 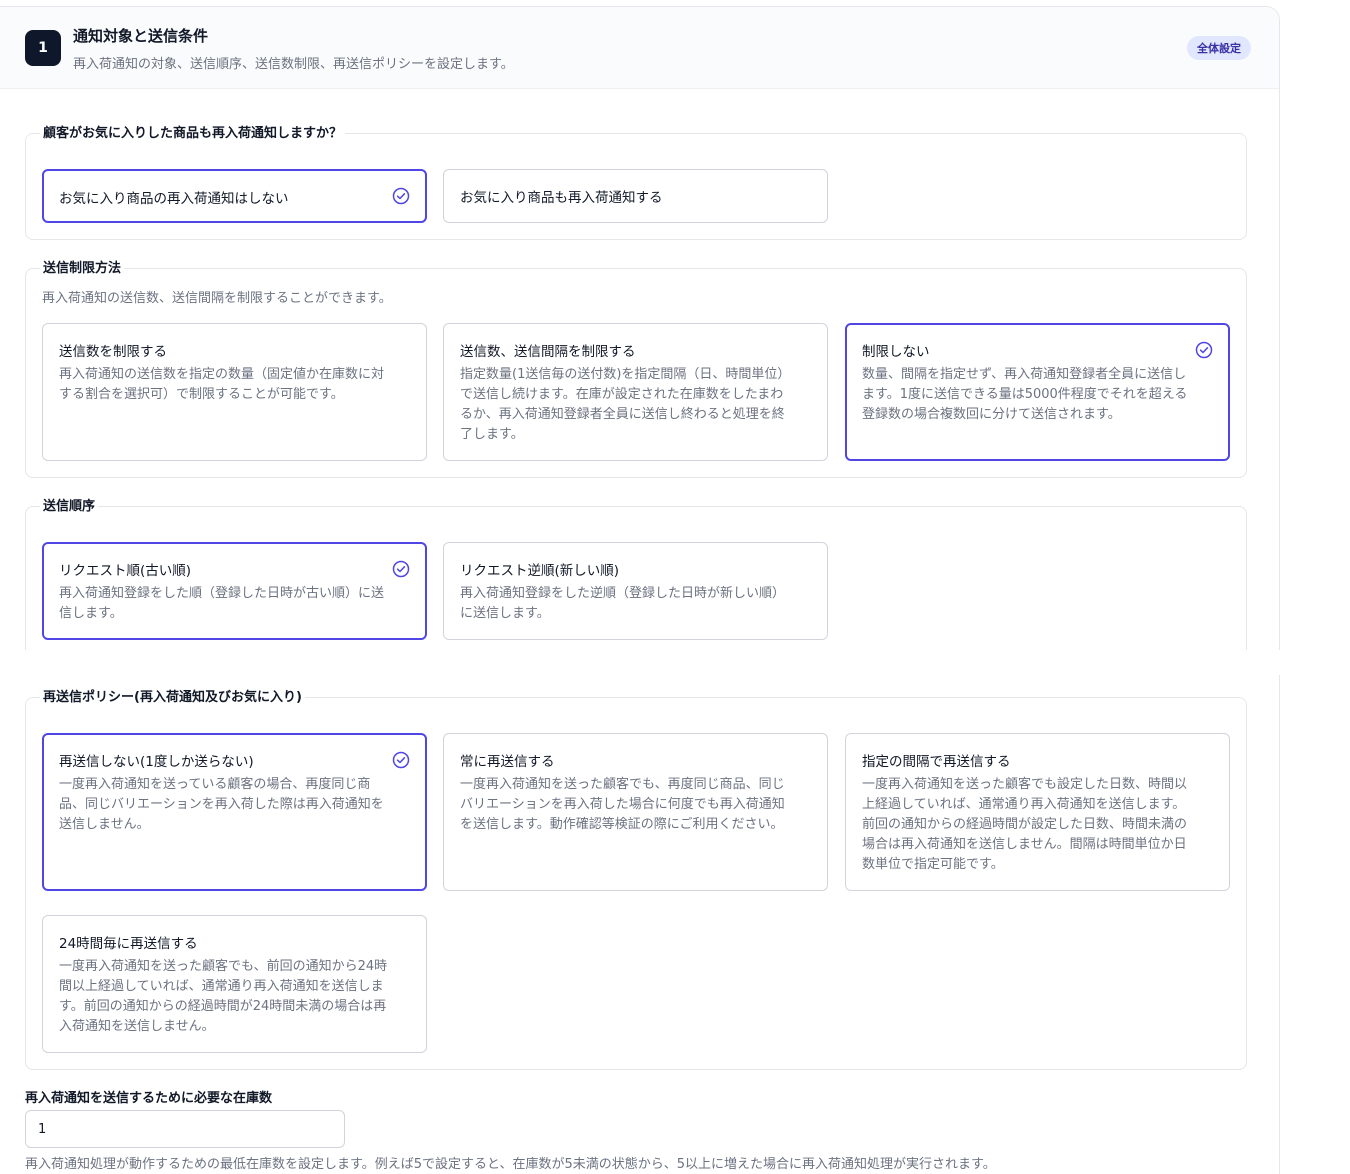 I want to click on option-title: リクエスト順(古い順), so click(x=125, y=571).